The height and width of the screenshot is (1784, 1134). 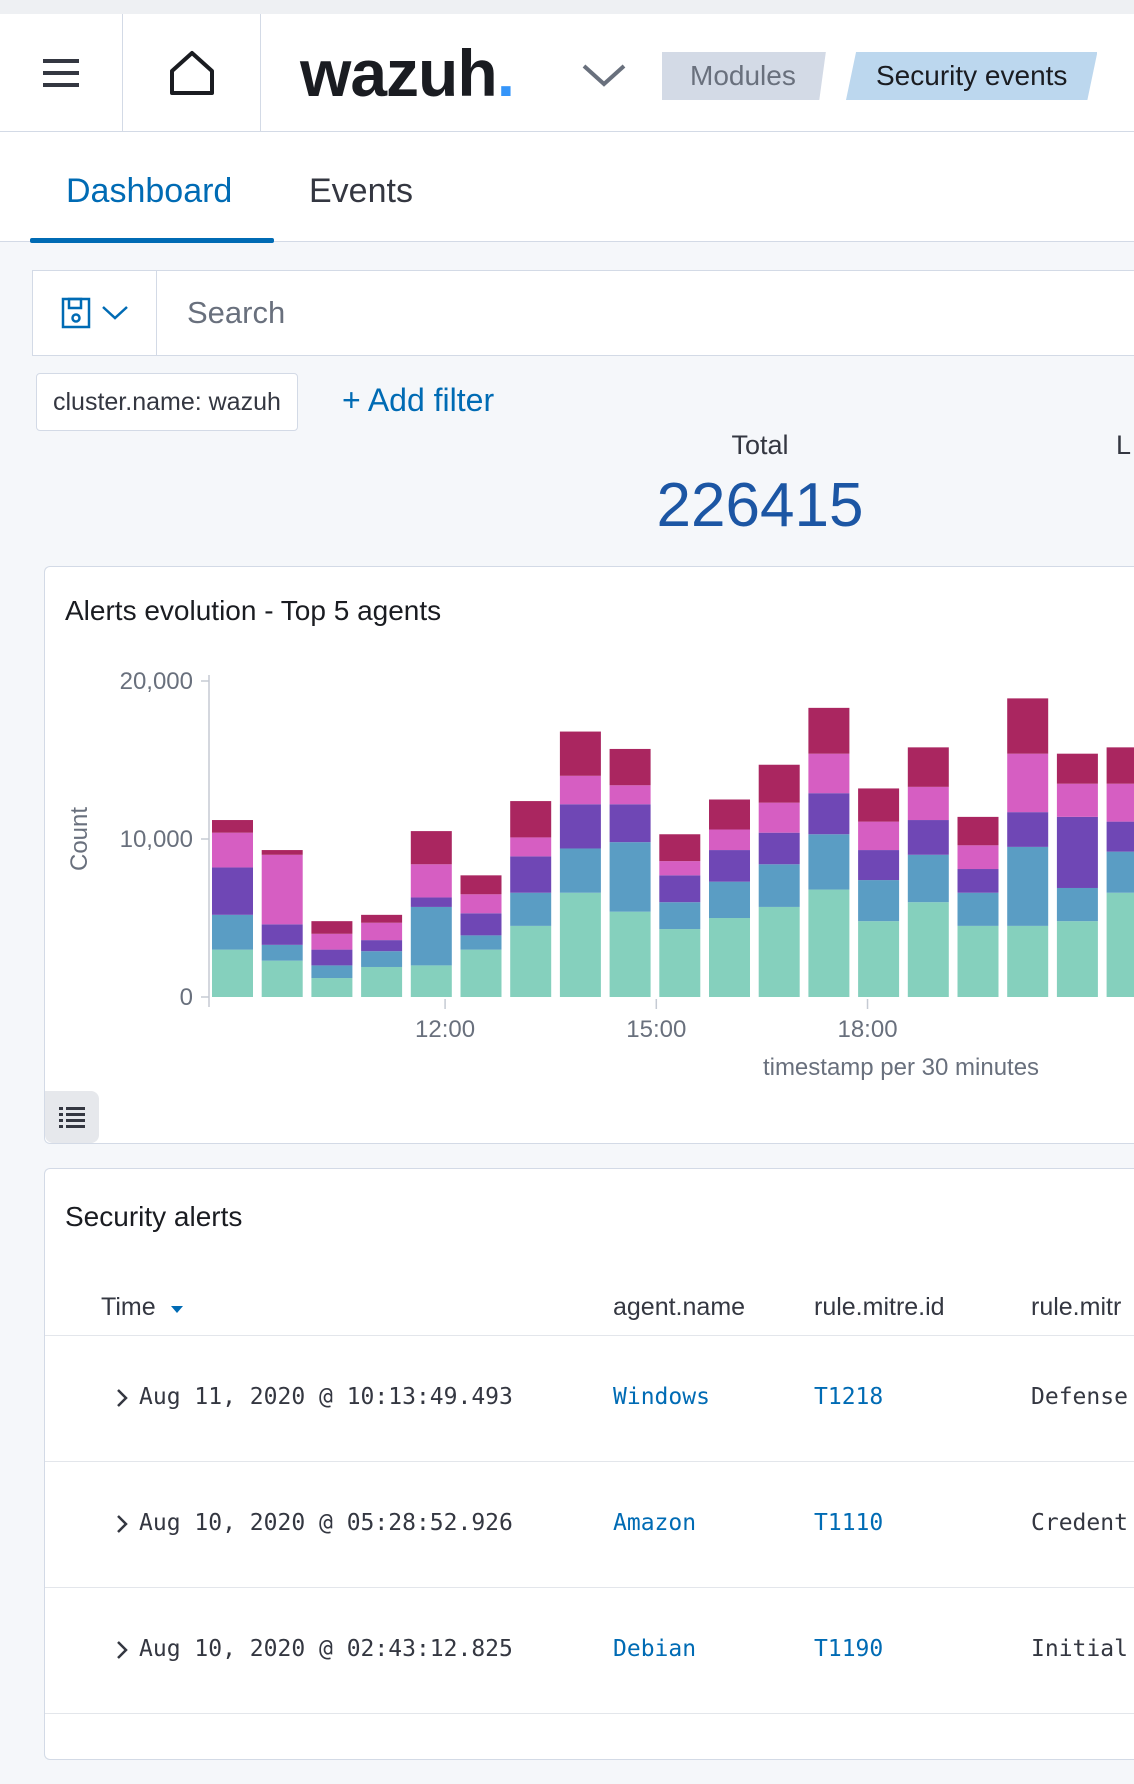 I want to click on tab-dashboard: Dashboard, so click(x=149, y=191).